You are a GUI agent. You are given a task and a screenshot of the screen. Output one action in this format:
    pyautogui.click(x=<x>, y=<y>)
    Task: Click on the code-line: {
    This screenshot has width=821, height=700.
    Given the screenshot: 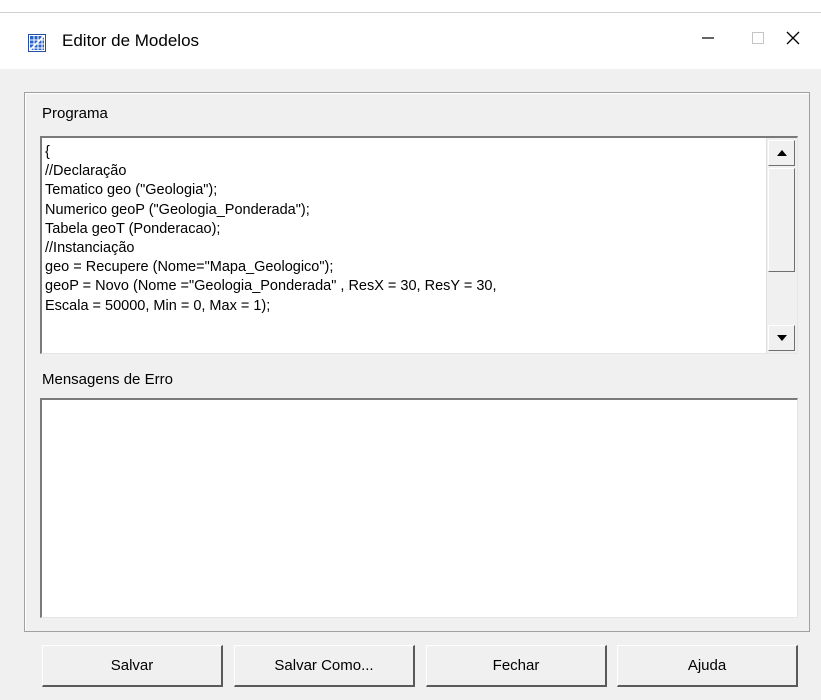 What is the action you would take?
    pyautogui.click(x=47, y=152)
    